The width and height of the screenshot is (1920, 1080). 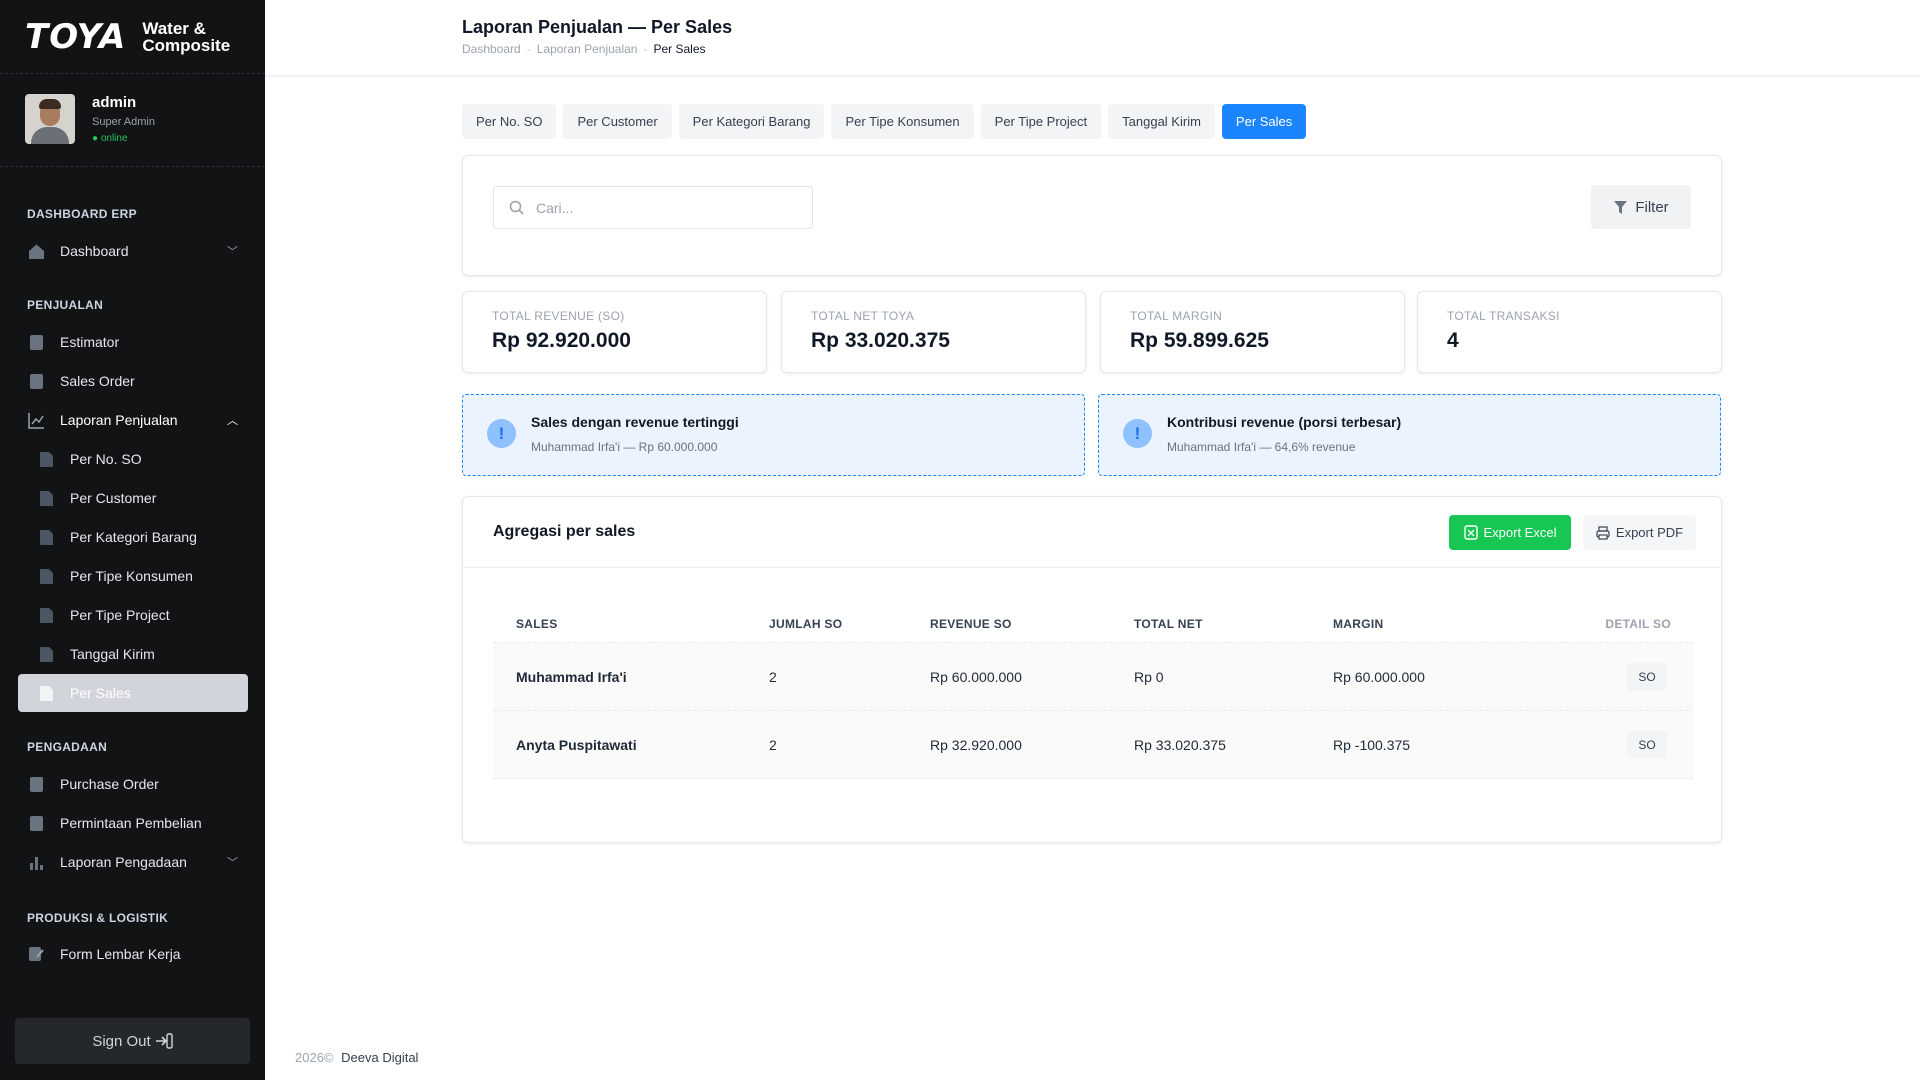 I want to click on tab-tanggal-kirim: Tanggal Kirim, so click(x=1161, y=121).